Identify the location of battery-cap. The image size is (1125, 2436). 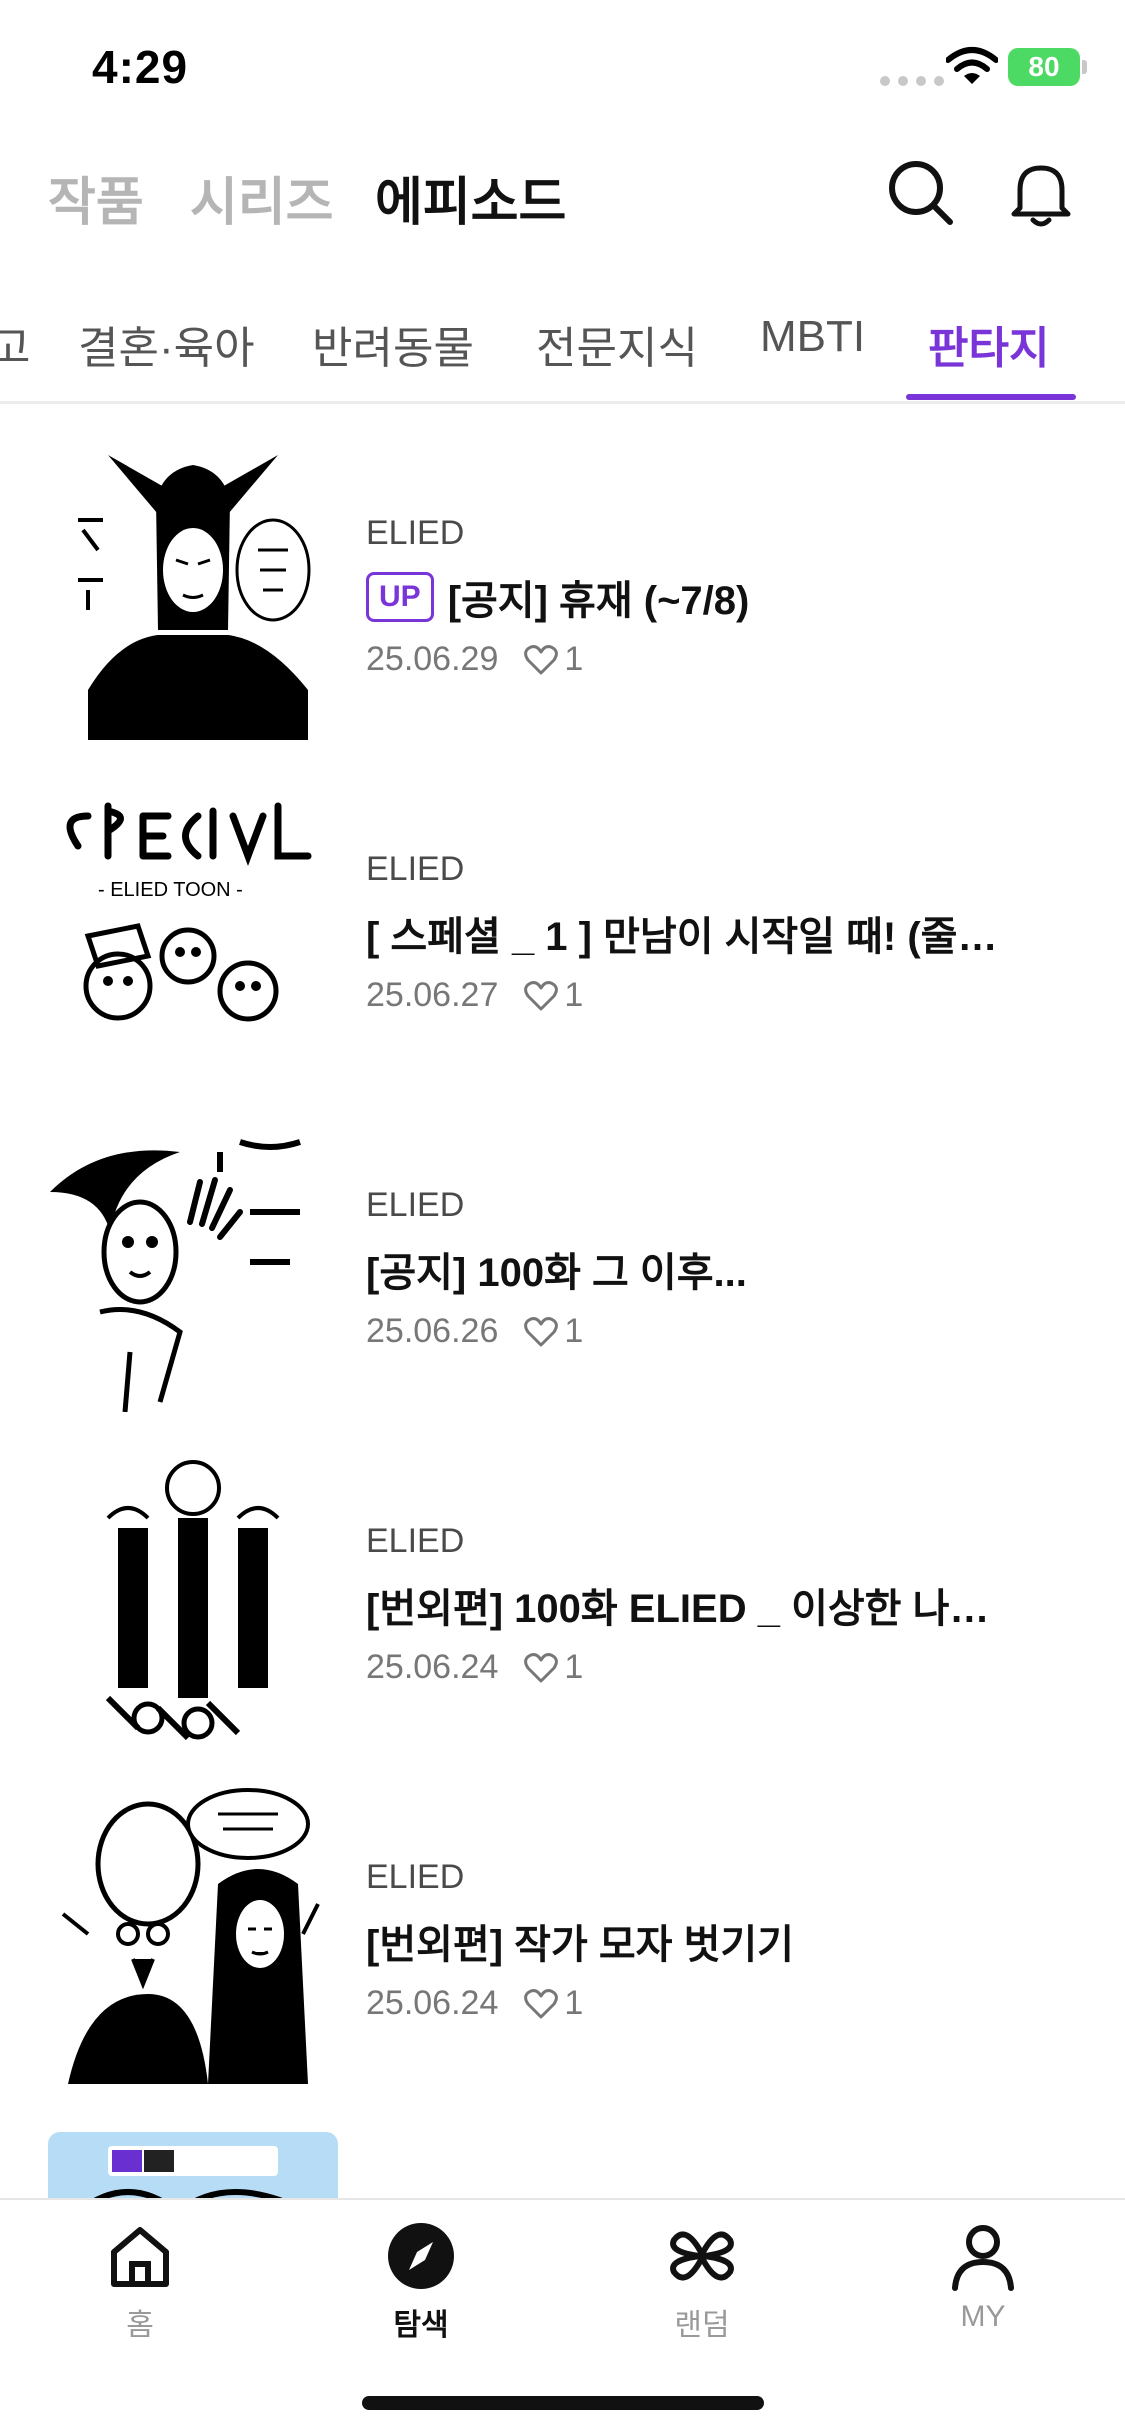
(1084, 67).